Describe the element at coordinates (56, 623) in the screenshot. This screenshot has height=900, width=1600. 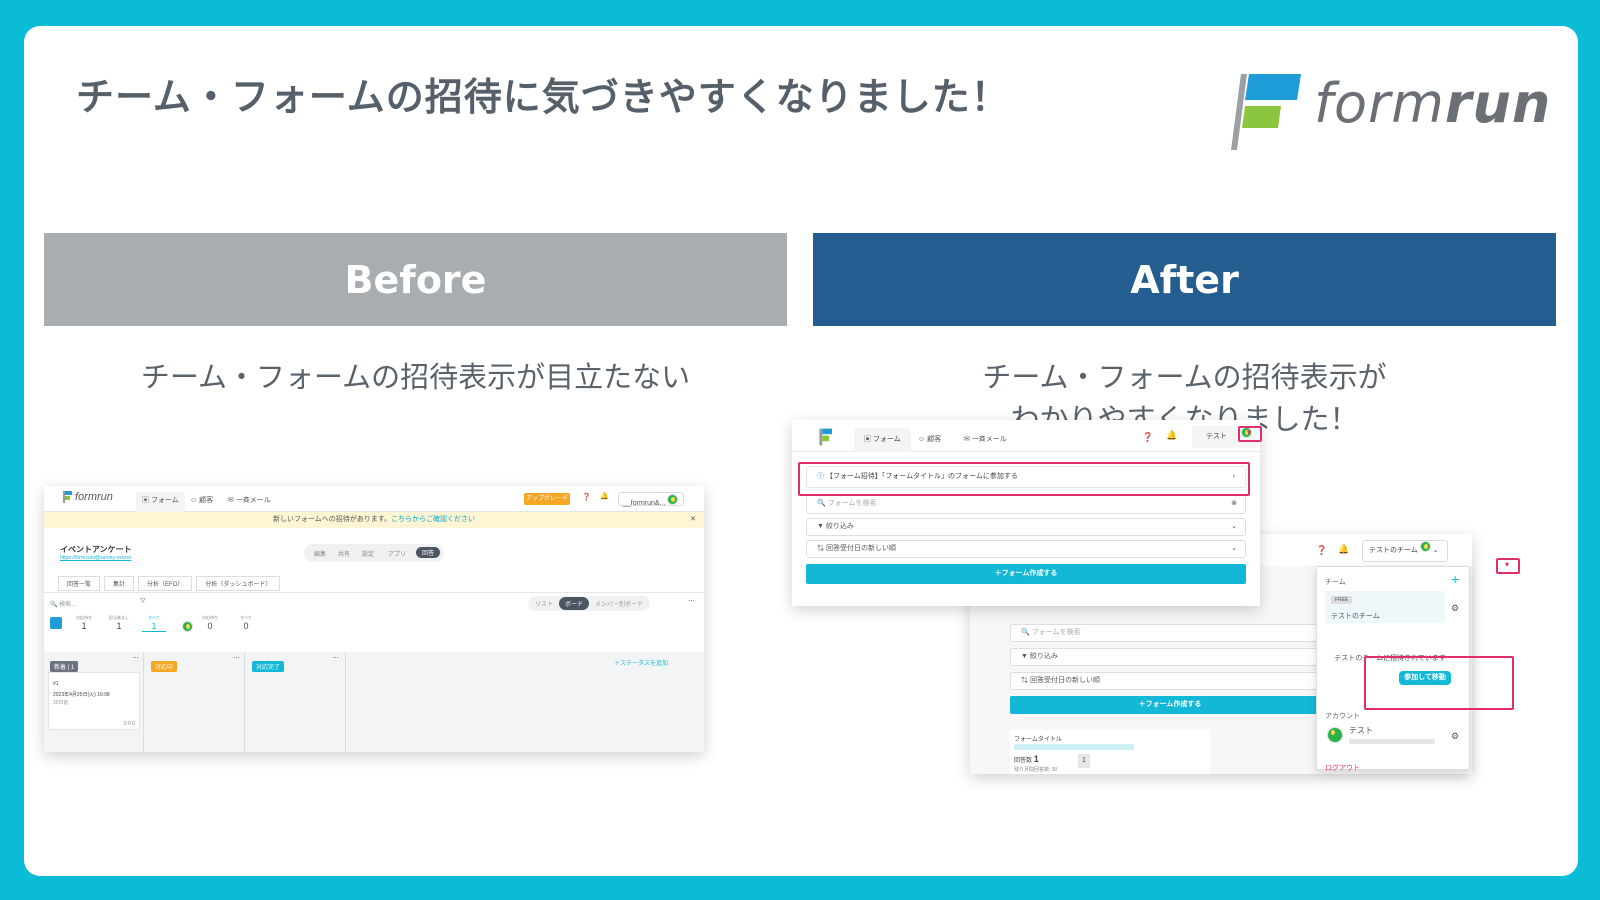
I see `user-icon` at that location.